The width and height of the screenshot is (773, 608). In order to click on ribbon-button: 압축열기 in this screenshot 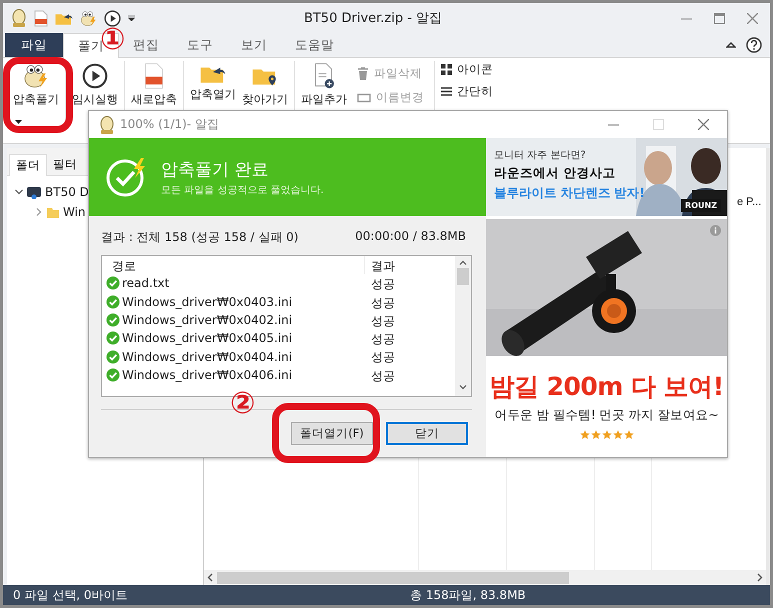, I will do `click(213, 81)`.